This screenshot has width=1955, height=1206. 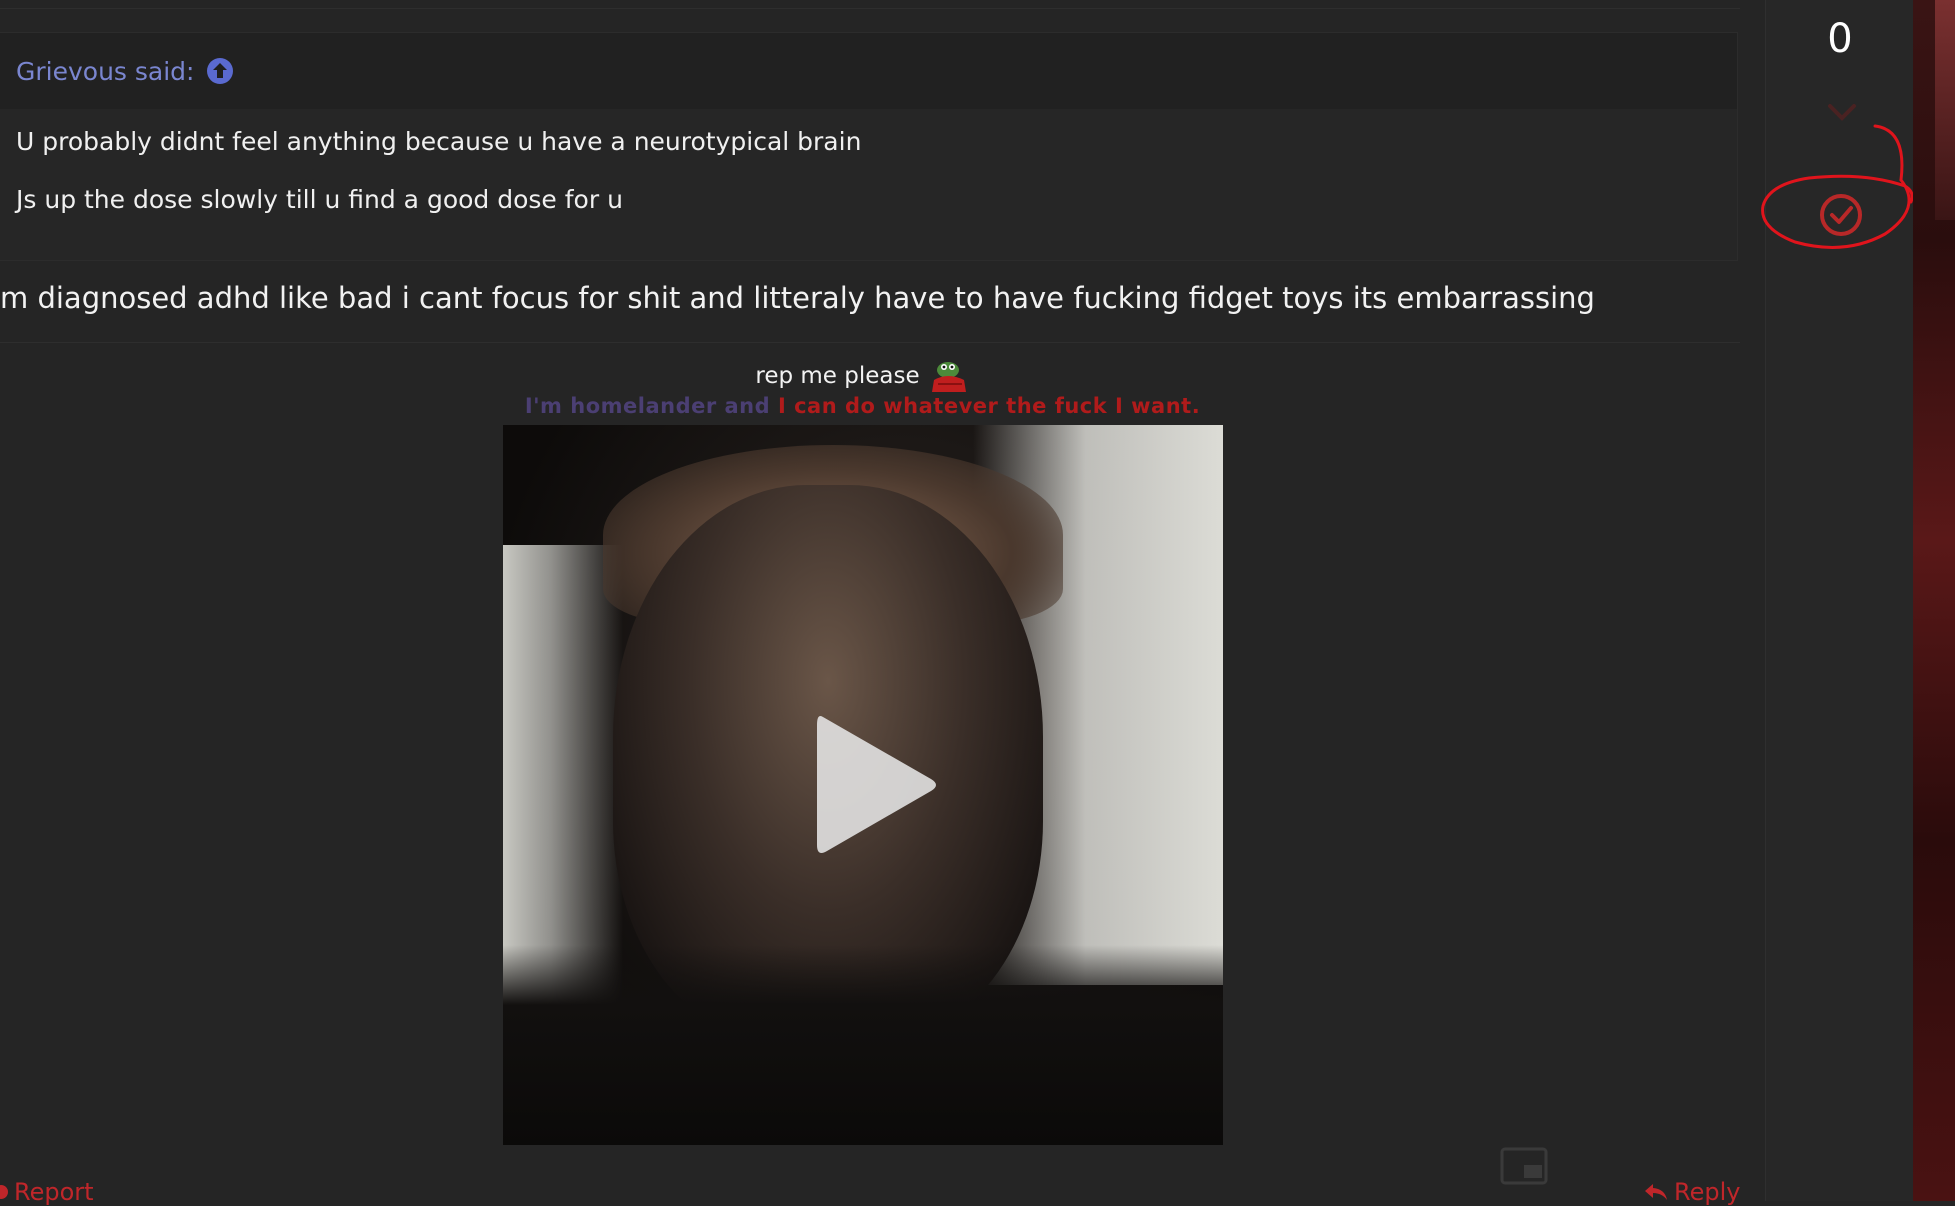 I want to click on signature-gradient-part-1: I'm homelander and, so click(x=651, y=406).